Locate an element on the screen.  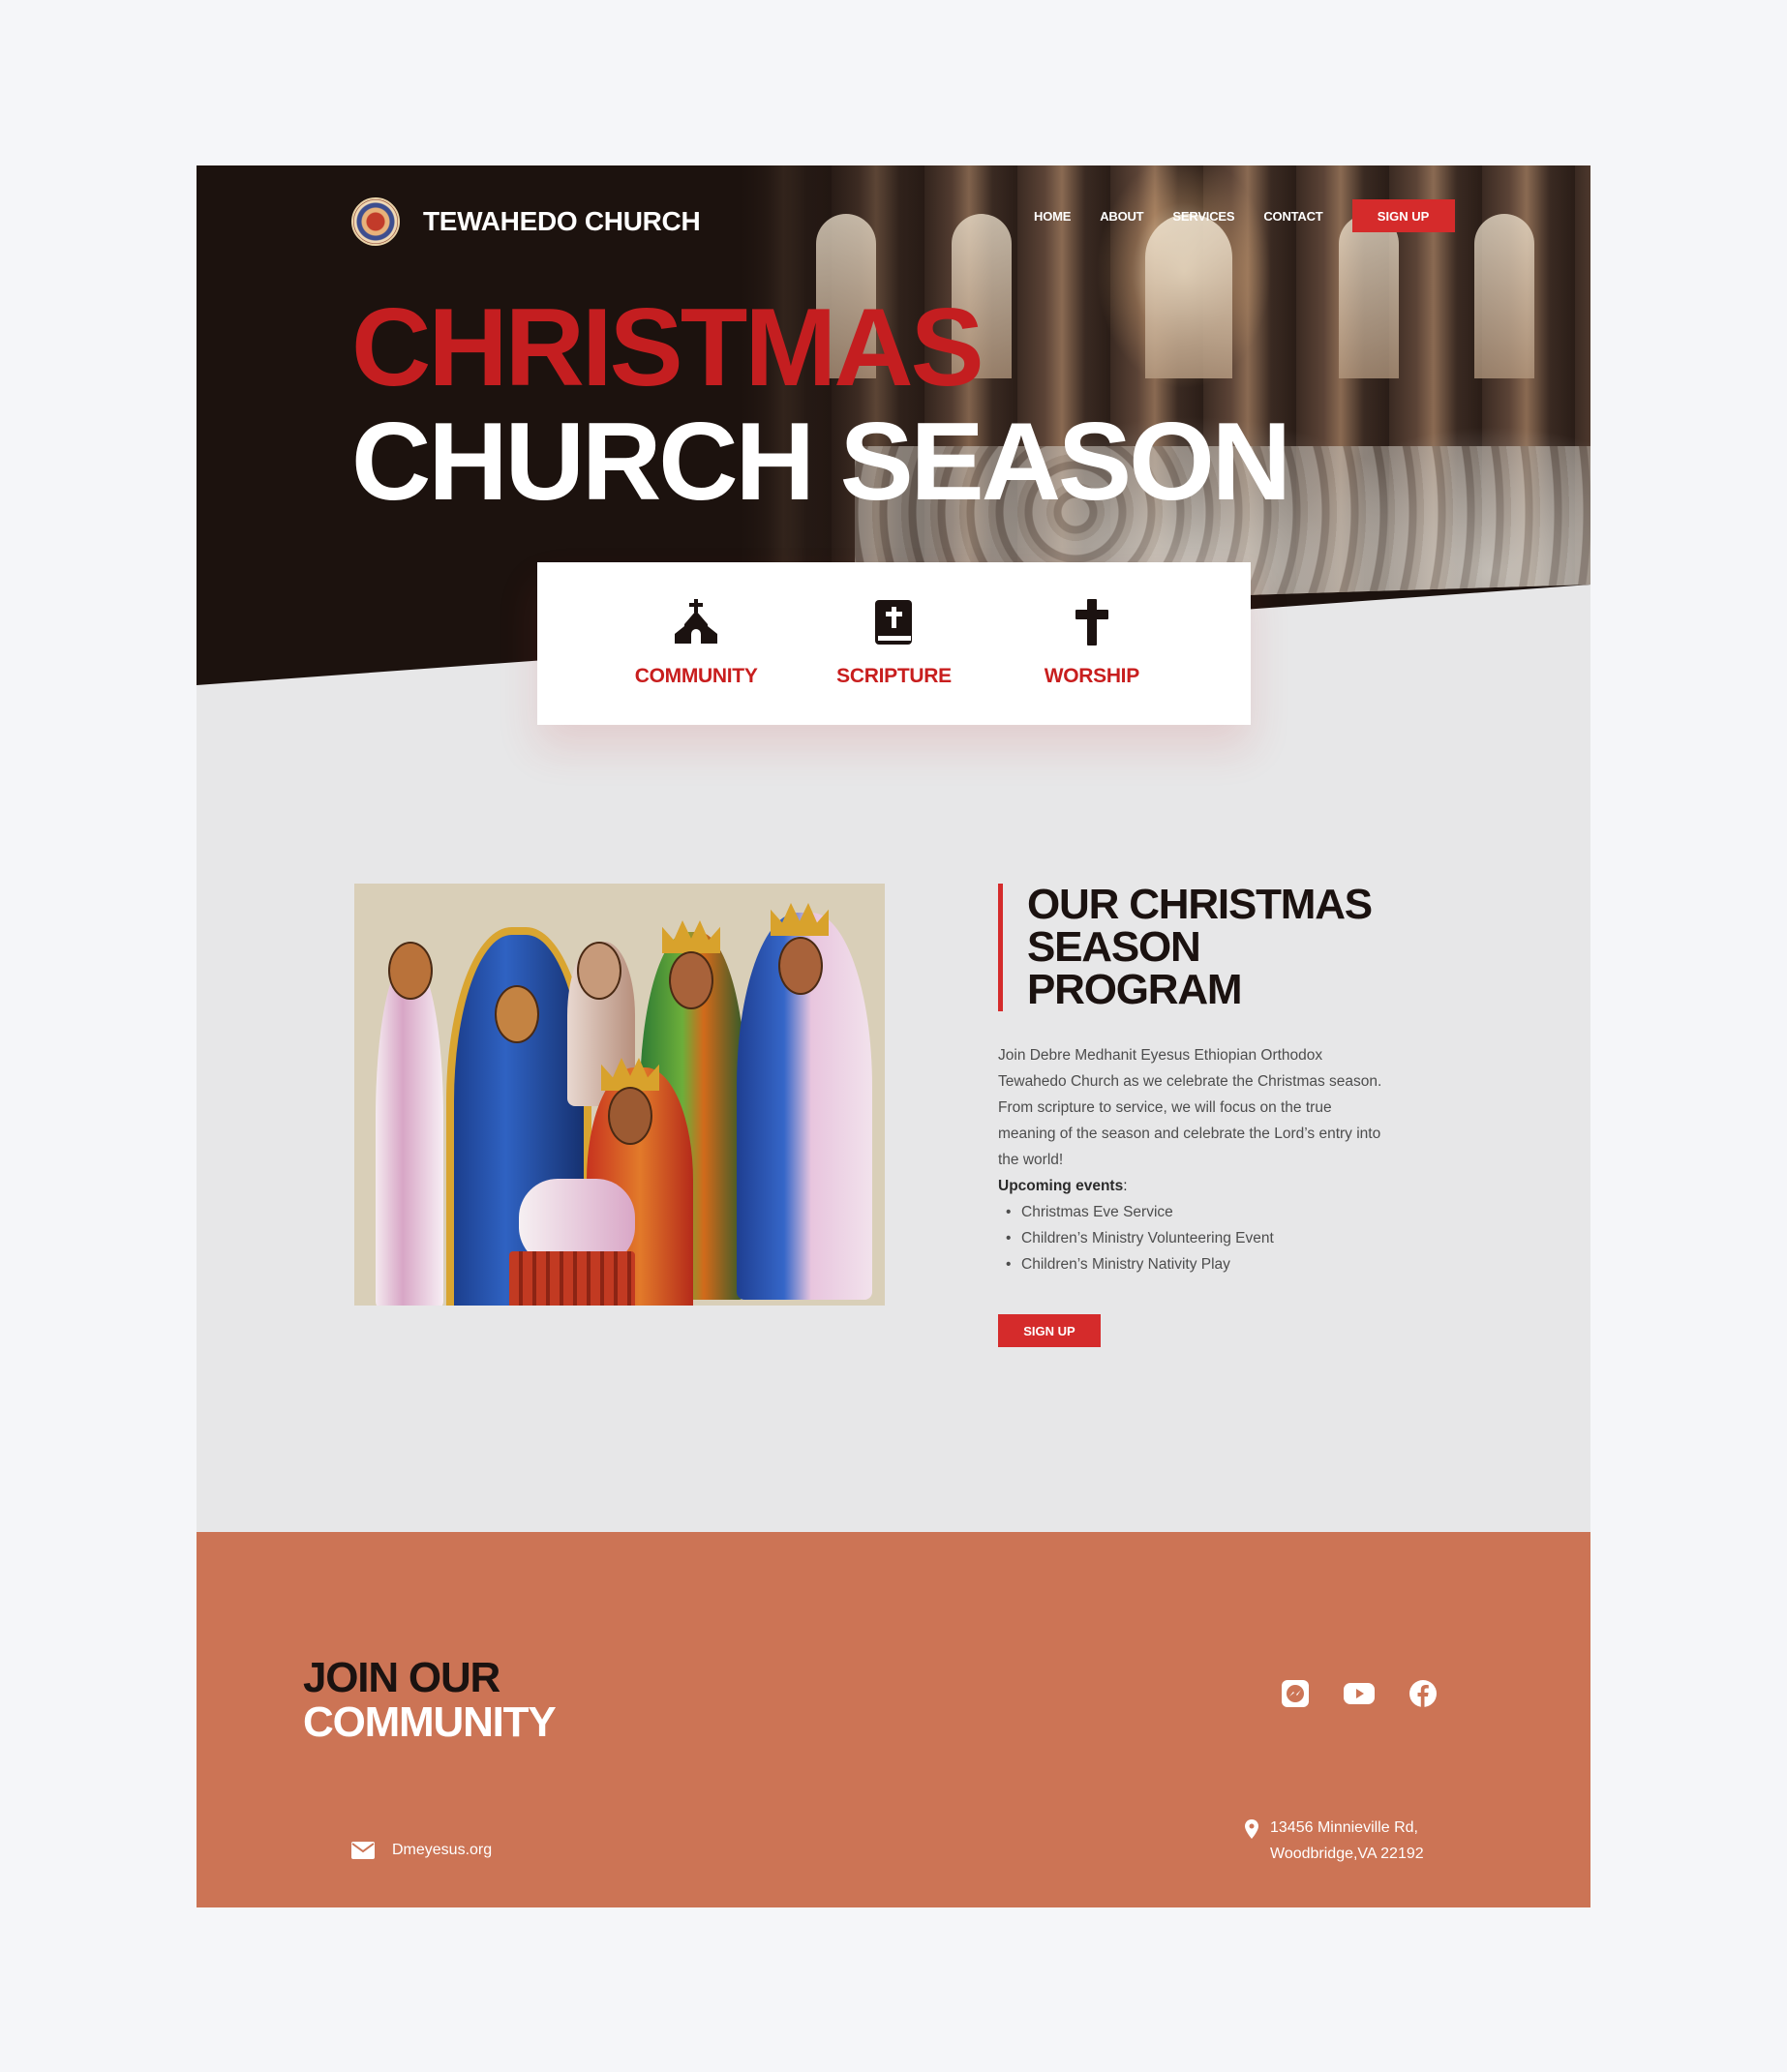
features-card: COMMUNITY SCRIPTURE WORSHIP is located at coordinates (894, 643).